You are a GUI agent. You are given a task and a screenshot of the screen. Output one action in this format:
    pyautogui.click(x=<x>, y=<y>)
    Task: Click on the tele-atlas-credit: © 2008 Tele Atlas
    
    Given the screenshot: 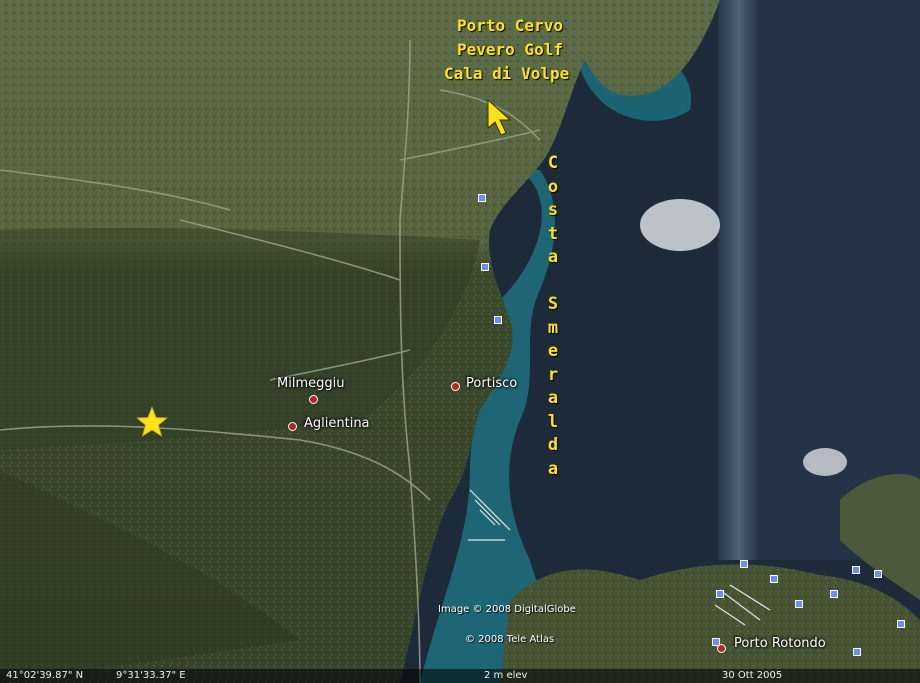 What is the action you would take?
    pyautogui.click(x=510, y=639)
    